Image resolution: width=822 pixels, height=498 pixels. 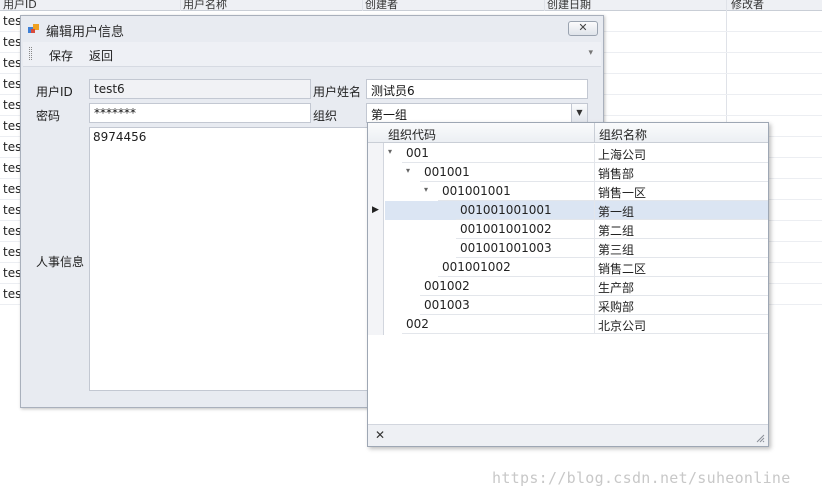 What do you see at coordinates (568, 133) in the screenshot?
I see `tree-header: 组织代码 组织名称` at bounding box center [568, 133].